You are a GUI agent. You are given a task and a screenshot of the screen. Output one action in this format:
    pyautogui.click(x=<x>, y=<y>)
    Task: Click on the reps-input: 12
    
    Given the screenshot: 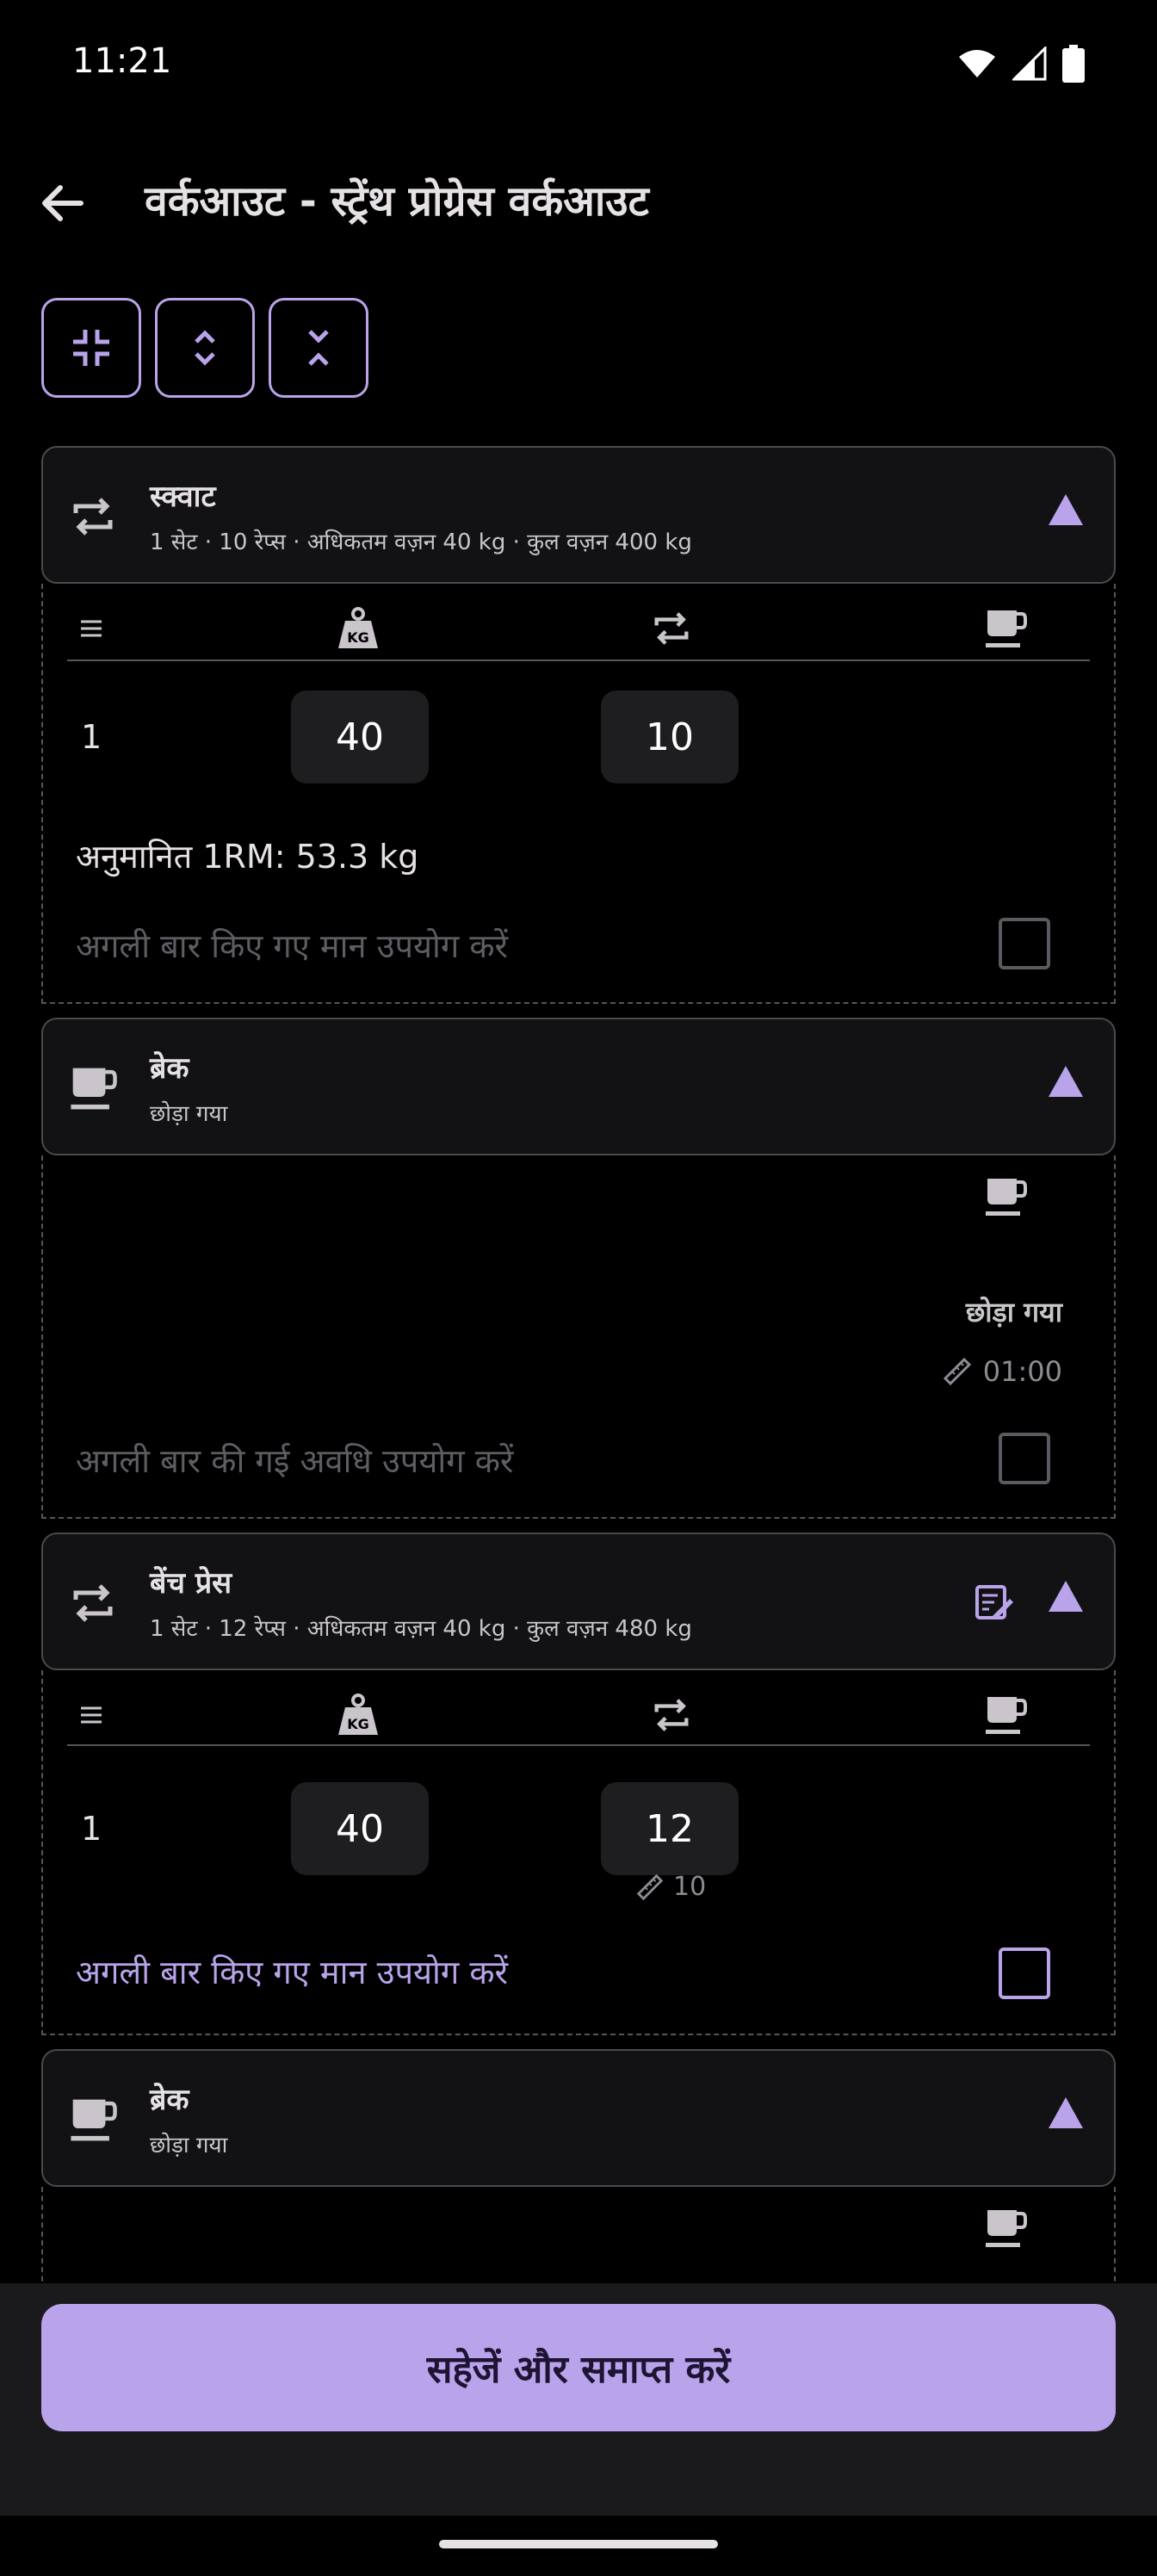 What is the action you would take?
    pyautogui.click(x=670, y=1828)
    